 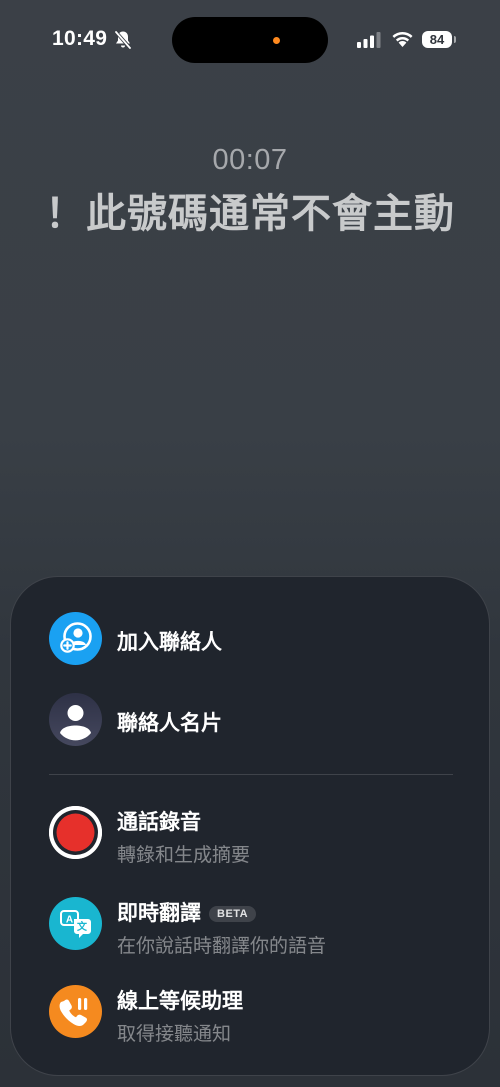 I want to click on dynamic-island, so click(x=250, y=40).